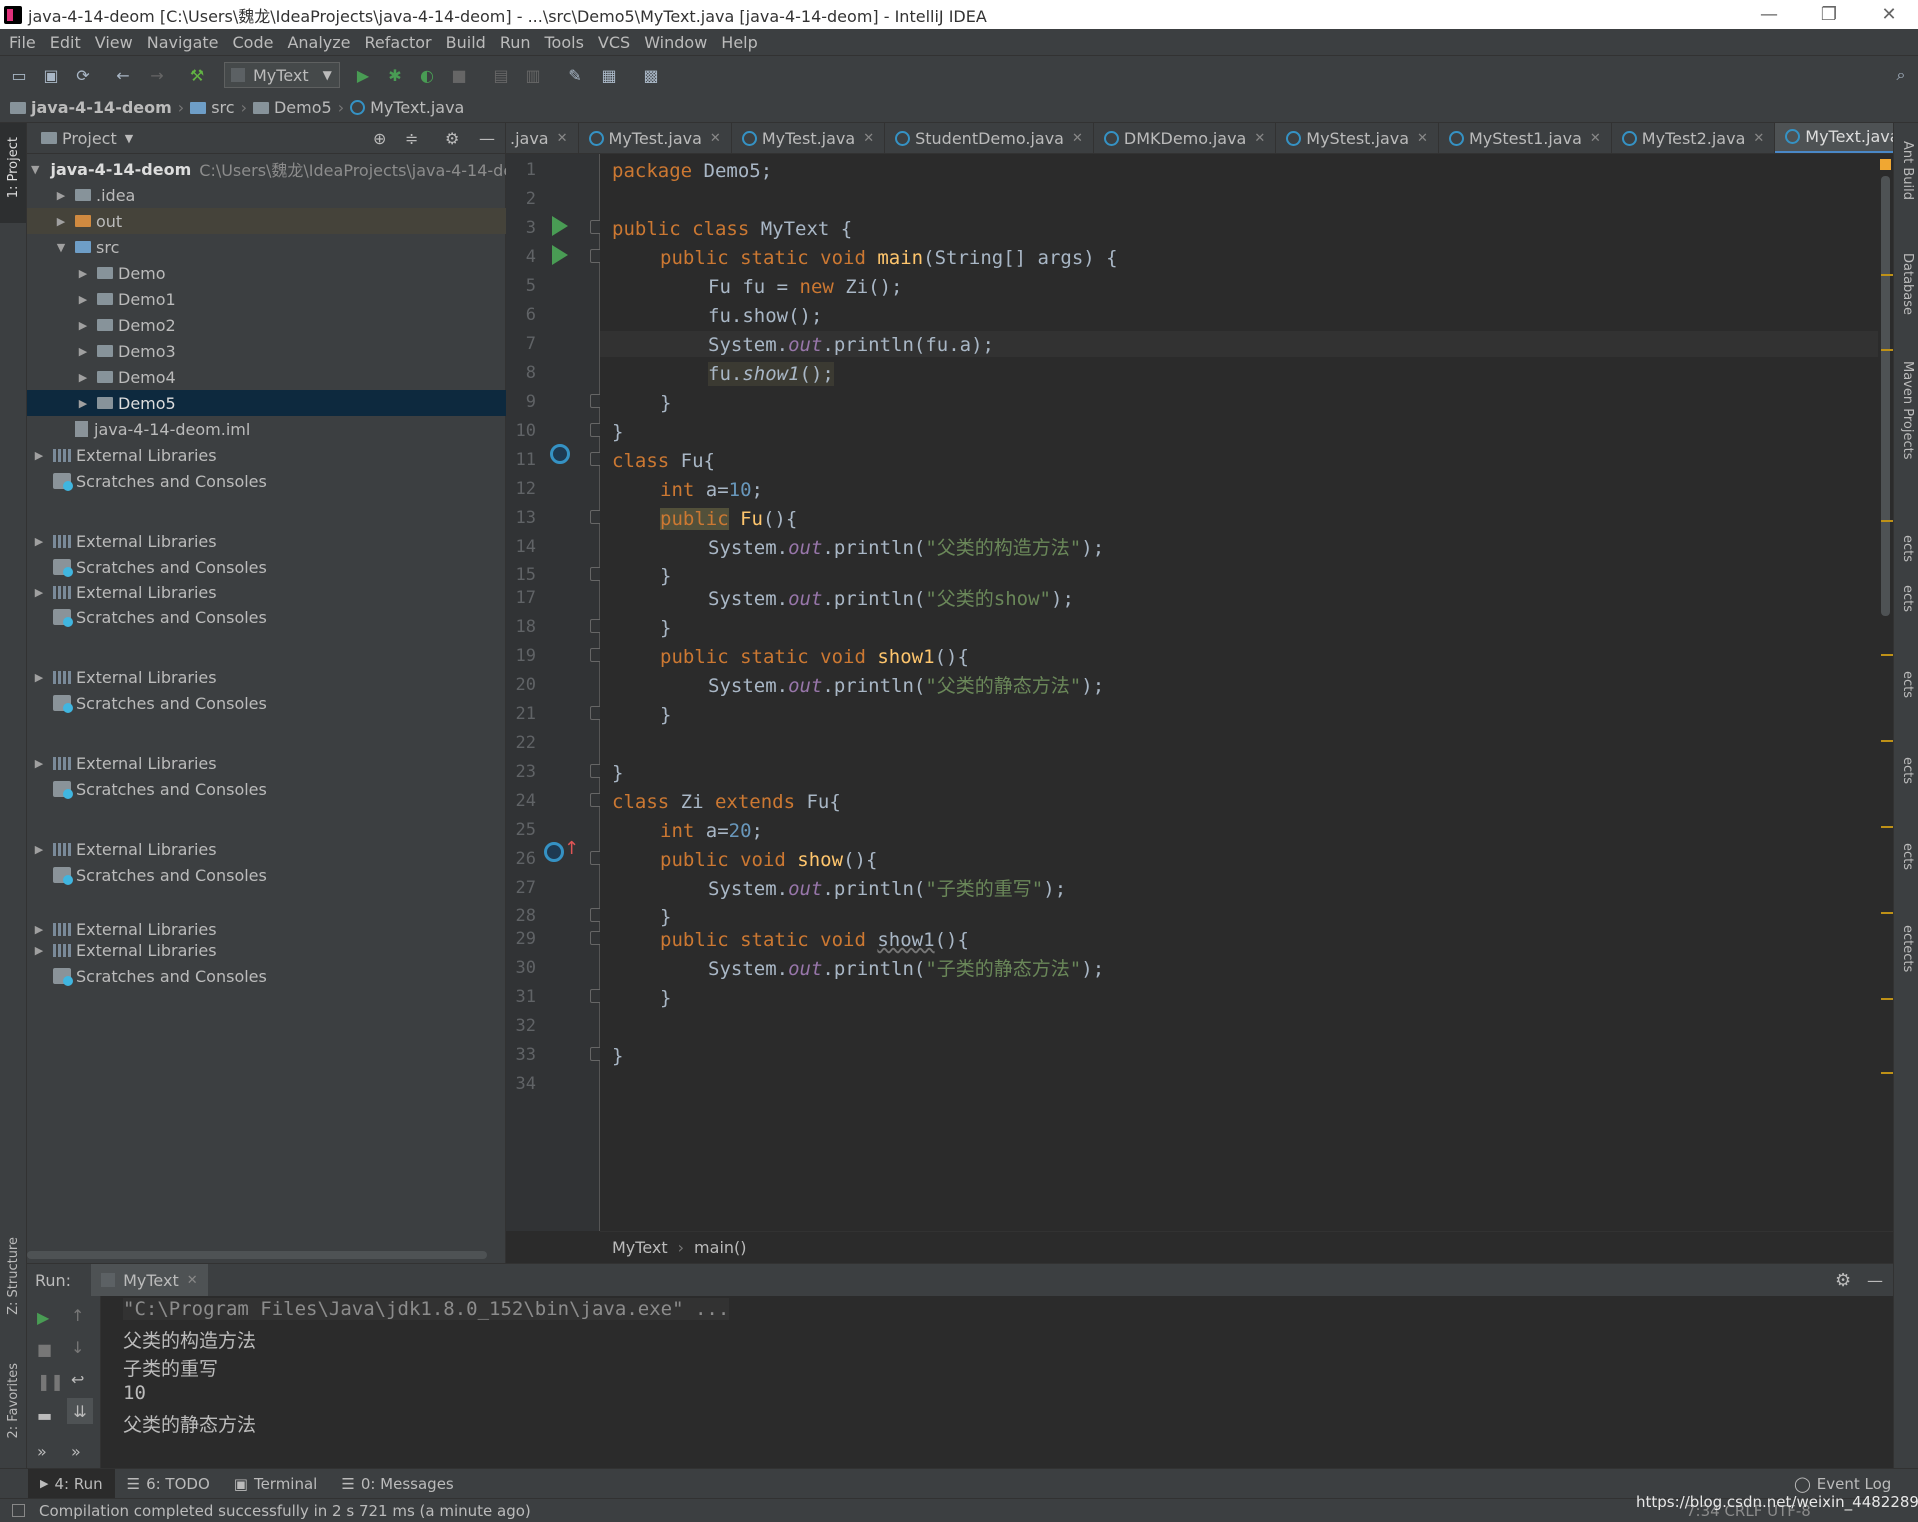 The height and width of the screenshot is (1522, 1918). What do you see at coordinates (71, 1483) in the screenshot?
I see `tab-run: ▶ 4: Run` at bounding box center [71, 1483].